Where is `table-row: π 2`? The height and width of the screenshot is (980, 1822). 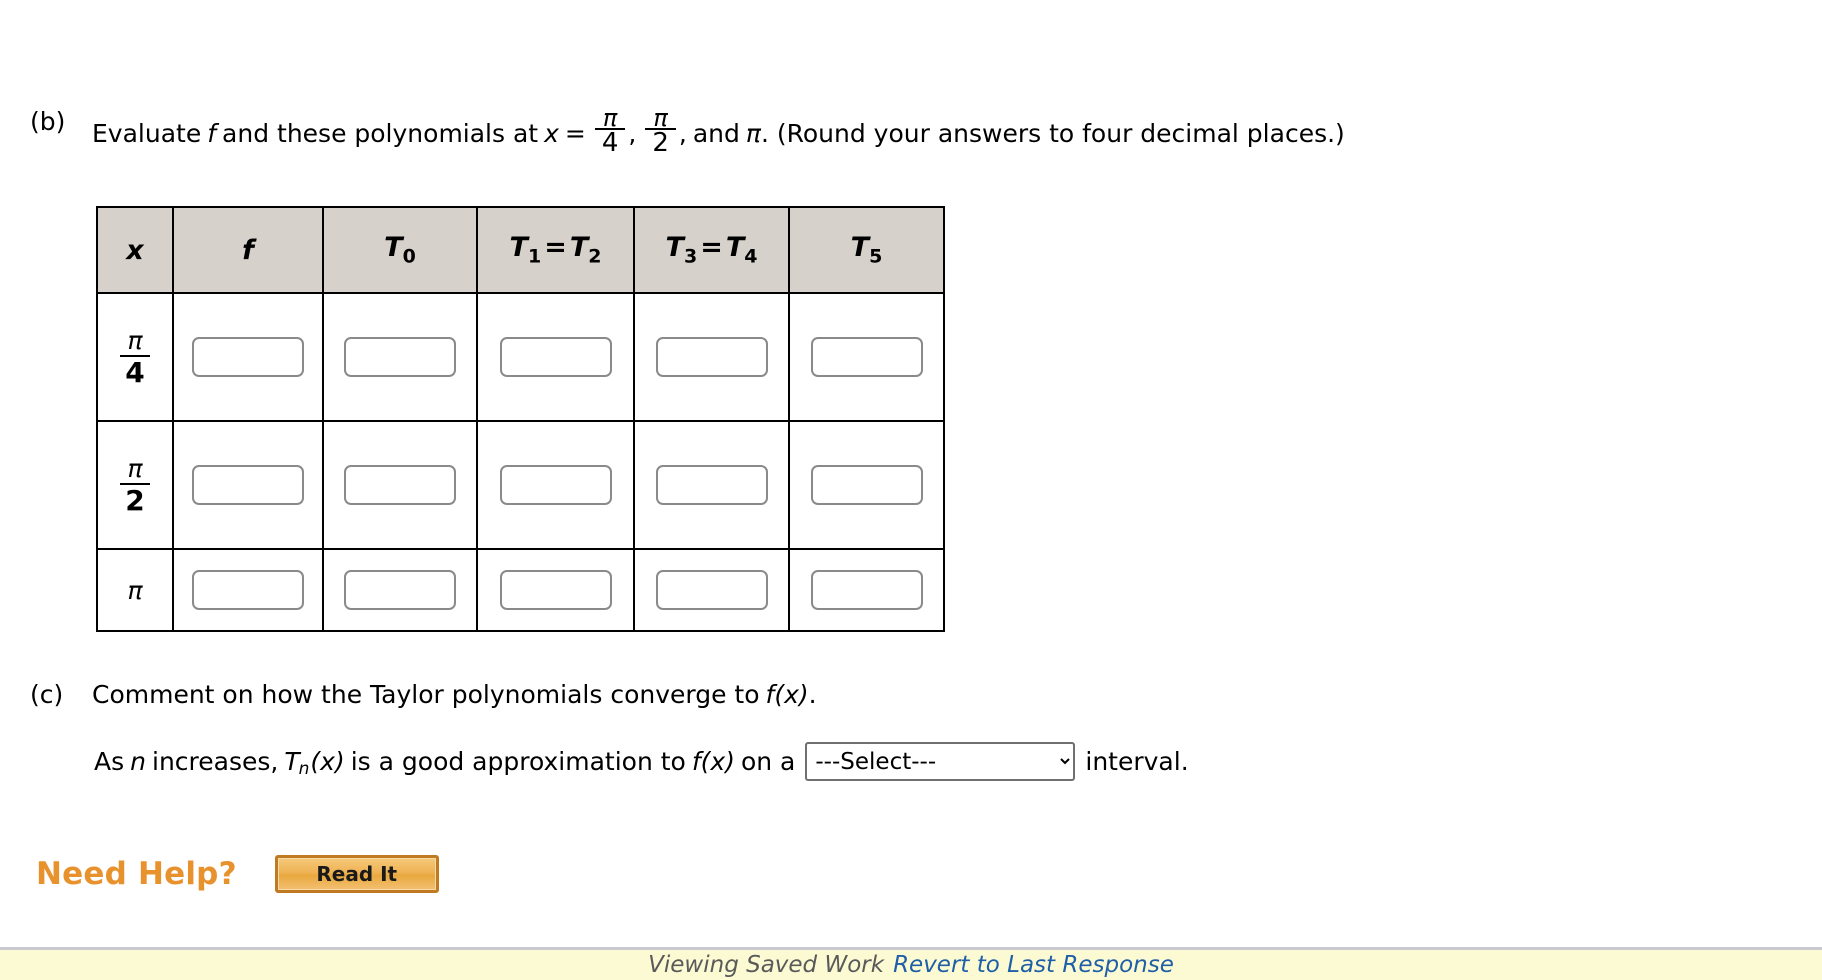
table-row: π 2 is located at coordinates (520, 485).